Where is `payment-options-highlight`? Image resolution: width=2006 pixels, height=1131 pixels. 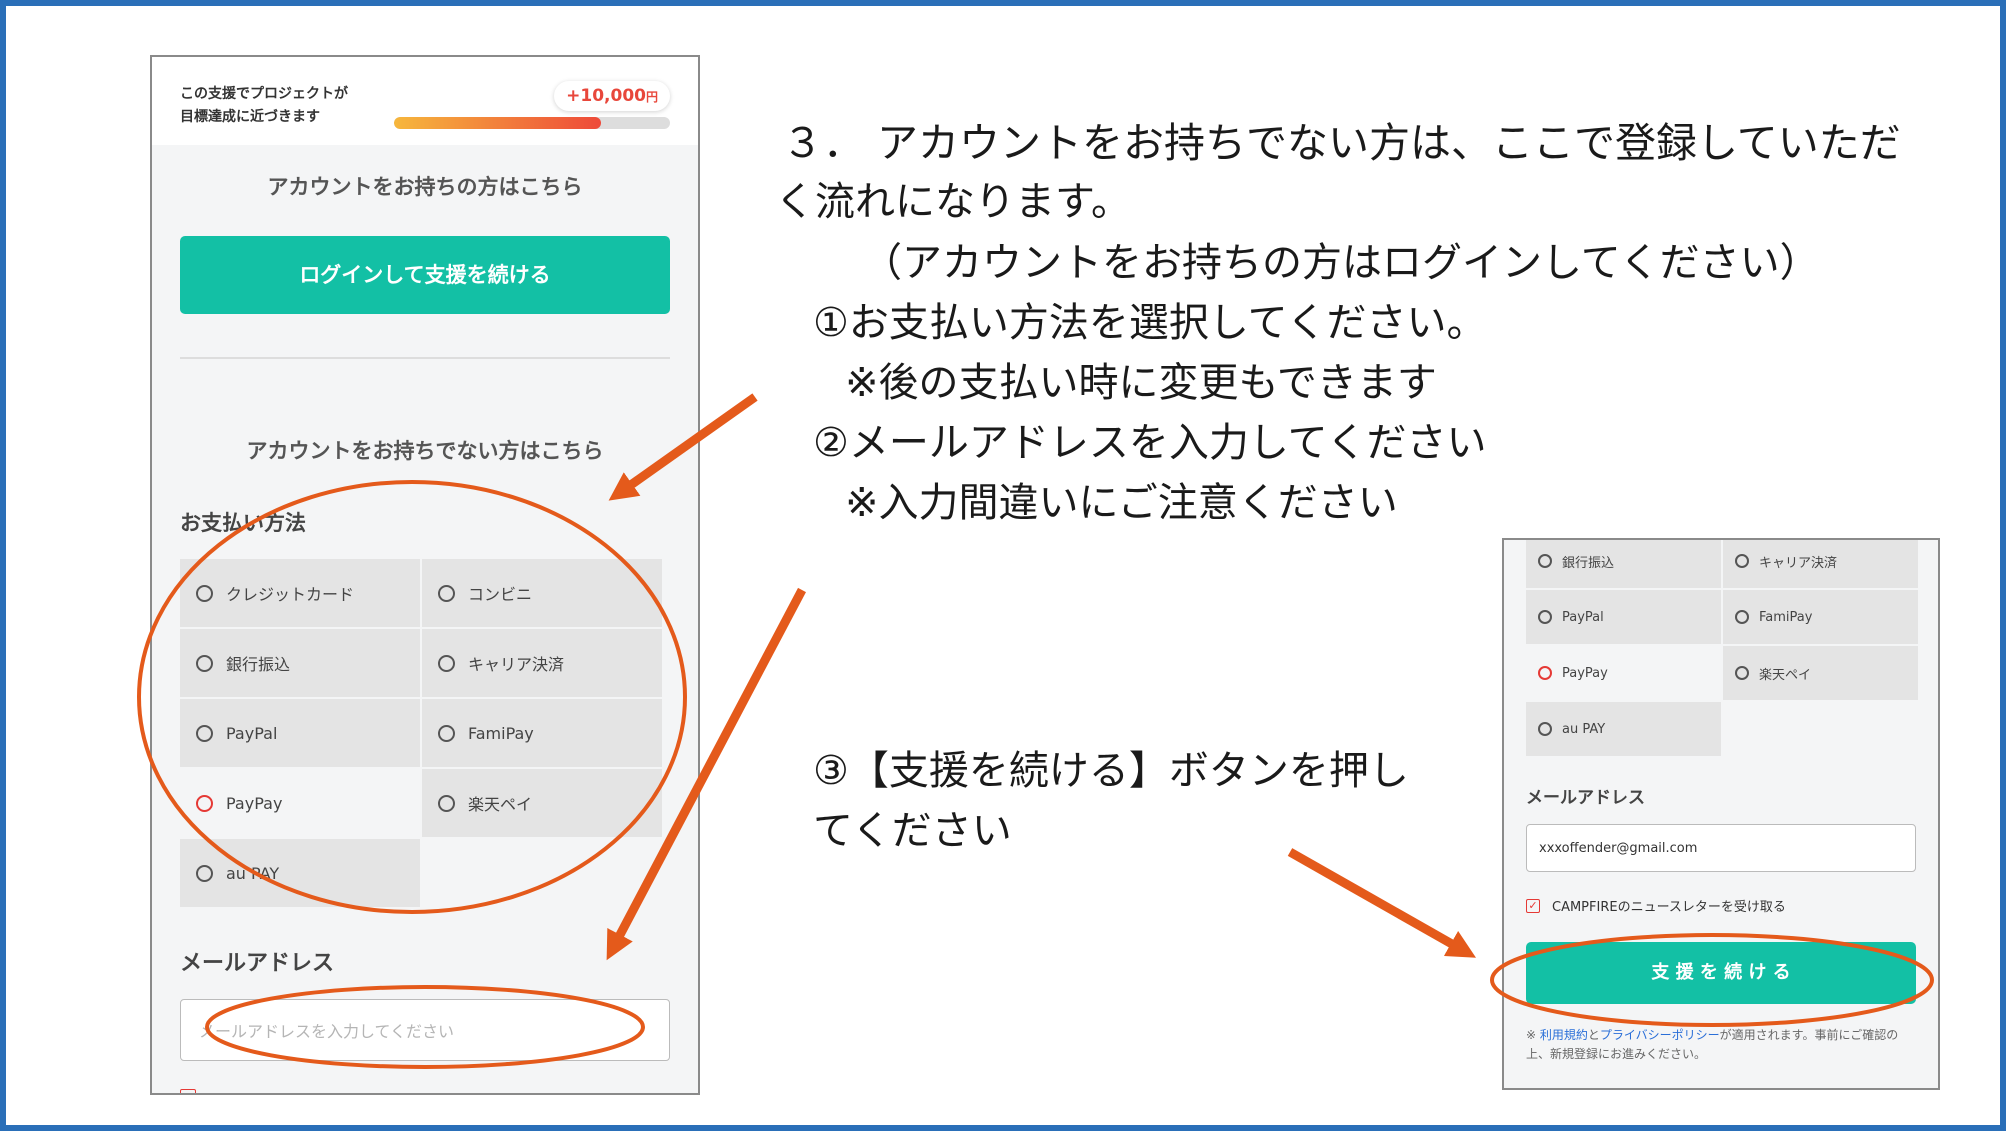 payment-options-highlight is located at coordinates (412, 697).